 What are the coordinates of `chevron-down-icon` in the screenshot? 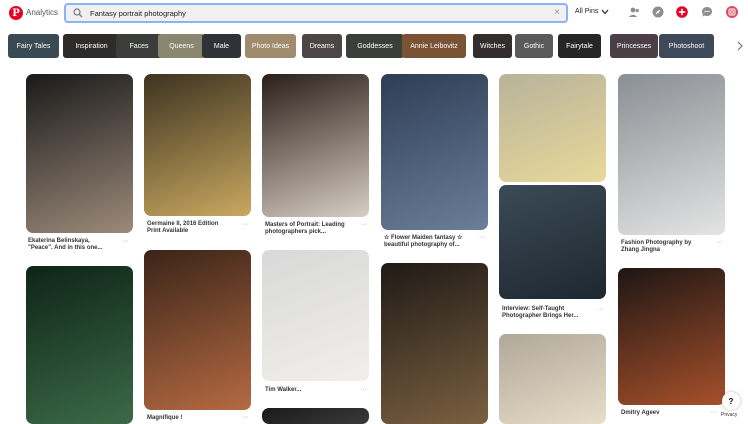 It's located at (605, 11).